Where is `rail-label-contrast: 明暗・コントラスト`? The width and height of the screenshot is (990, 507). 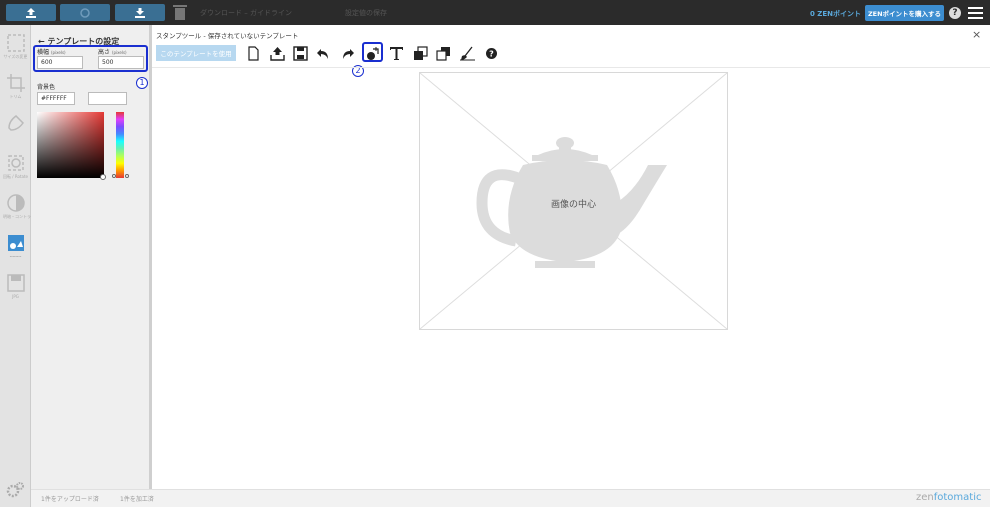
rail-label-contrast: 明暗・コントラスト is located at coordinates (21, 216).